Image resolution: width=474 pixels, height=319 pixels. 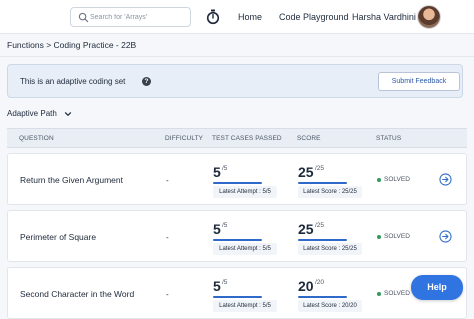 I want to click on search-icon, so click(x=83, y=17).